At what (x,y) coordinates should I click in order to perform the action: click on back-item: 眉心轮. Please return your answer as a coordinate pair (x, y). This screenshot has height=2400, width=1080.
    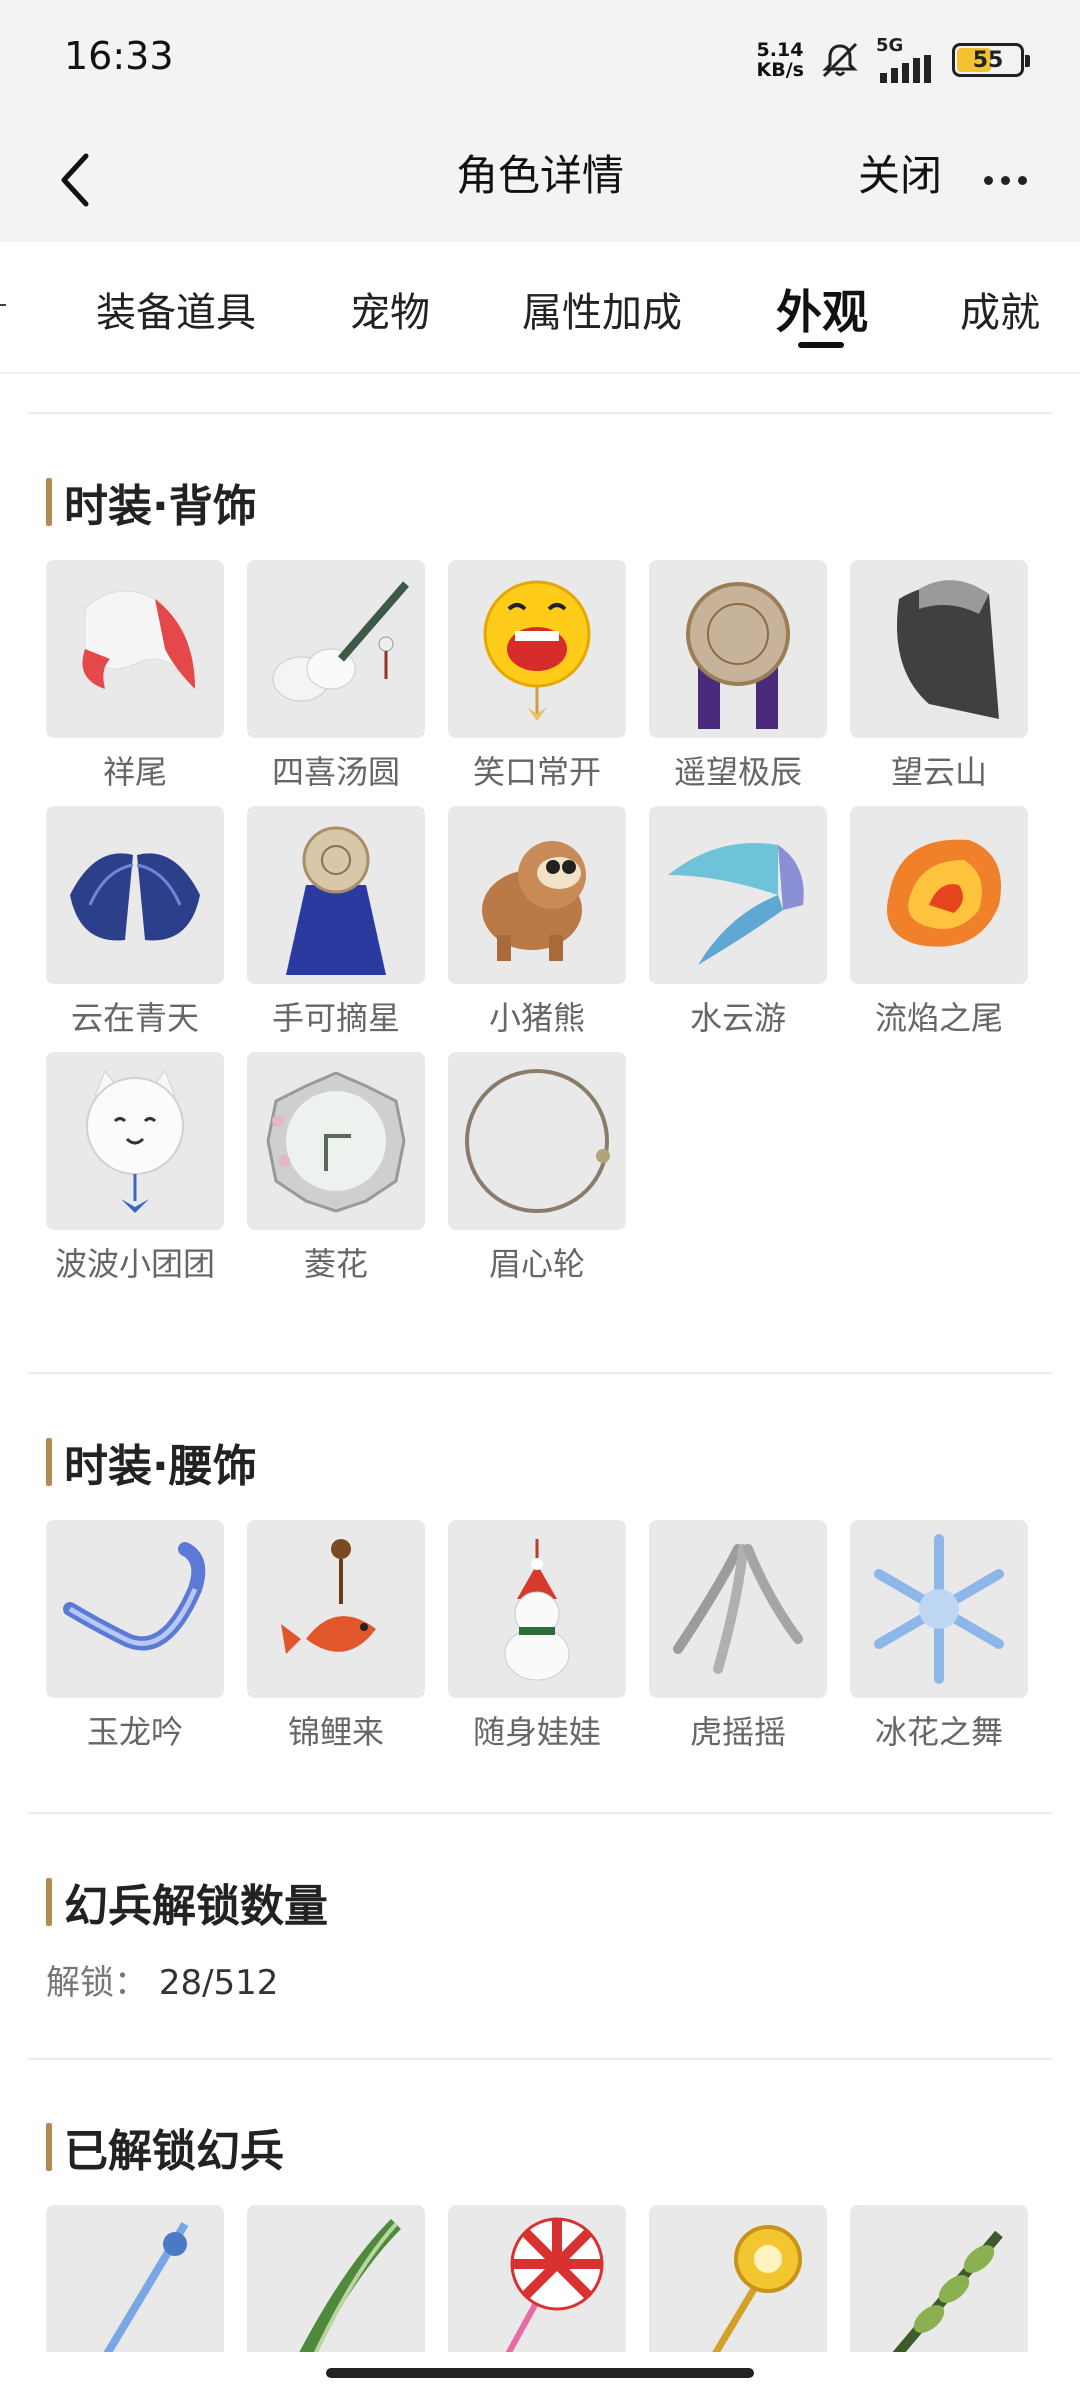
    Looking at the image, I should click on (537, 1175).